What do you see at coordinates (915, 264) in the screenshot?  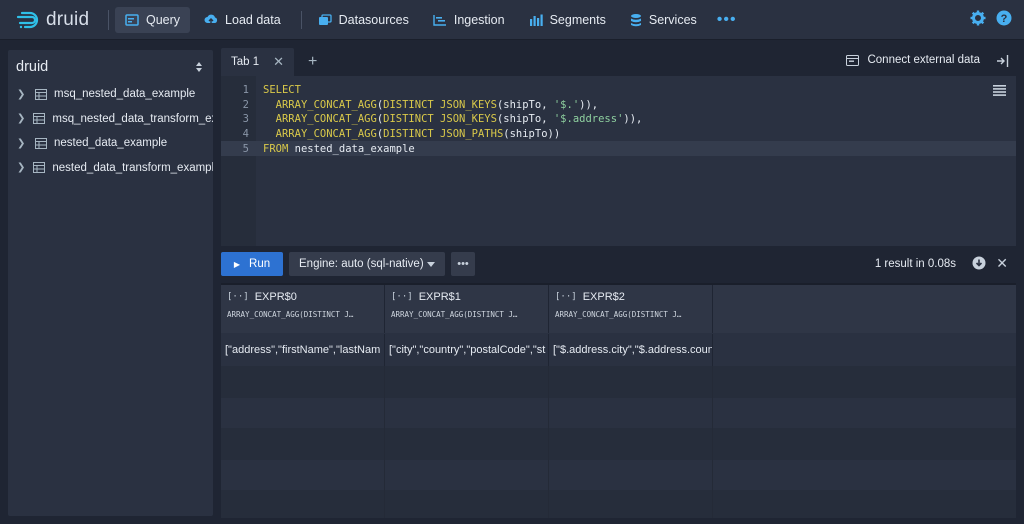 I see `result-info: 1 result in 0.08s` at bounding box center [915, 264].